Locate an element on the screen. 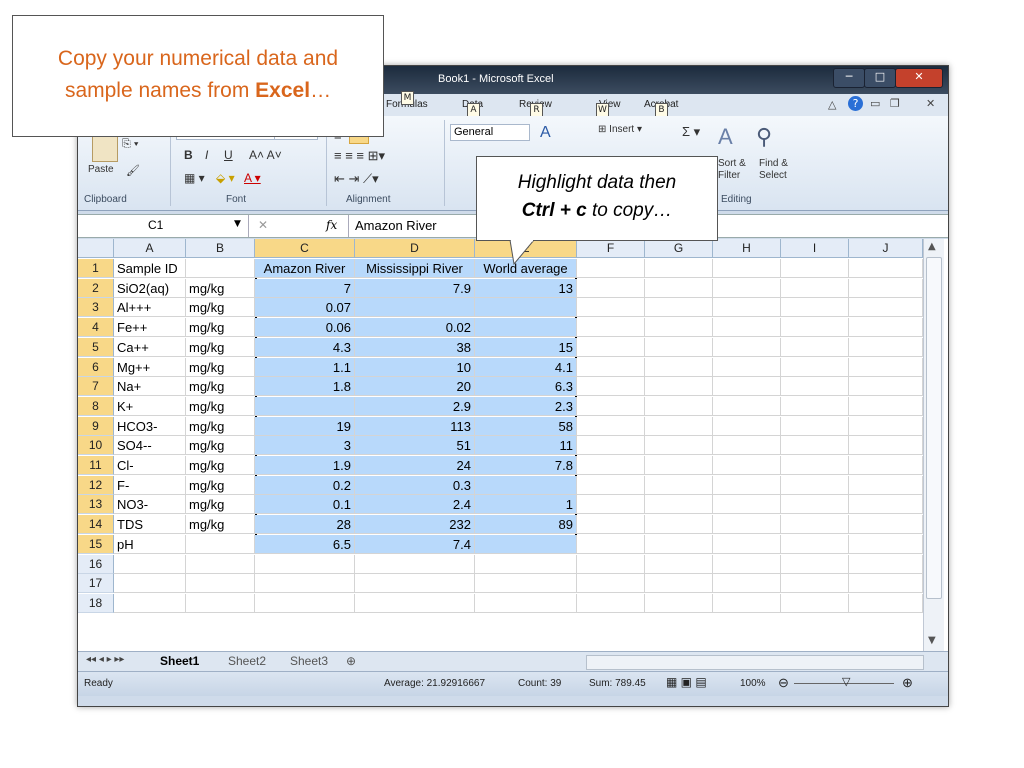 The height and width of the screenshot is (768, 1024). cell-A7: Na+ is located at coordinates (150, 387).